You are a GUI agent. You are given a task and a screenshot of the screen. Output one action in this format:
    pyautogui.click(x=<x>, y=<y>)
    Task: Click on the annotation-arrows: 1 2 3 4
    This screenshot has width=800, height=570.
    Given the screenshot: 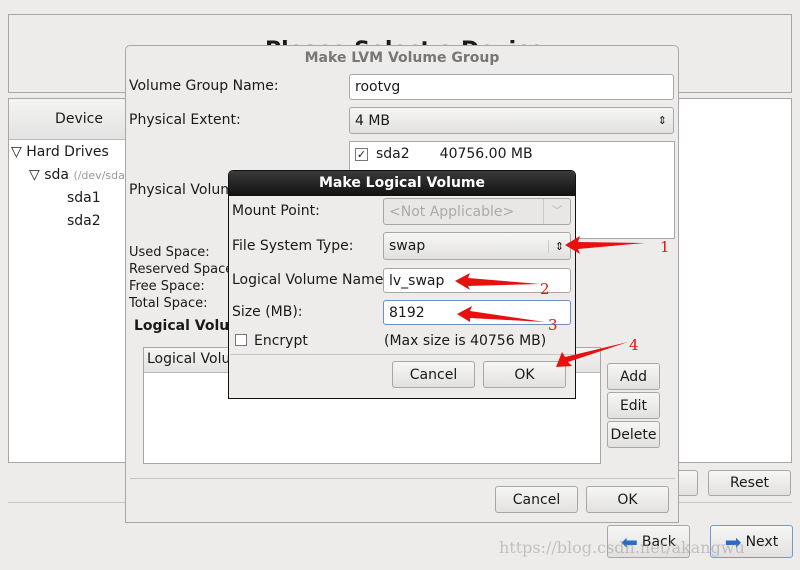 What is the action you would take?
    pyautogui.click(x=562, y=301)
    